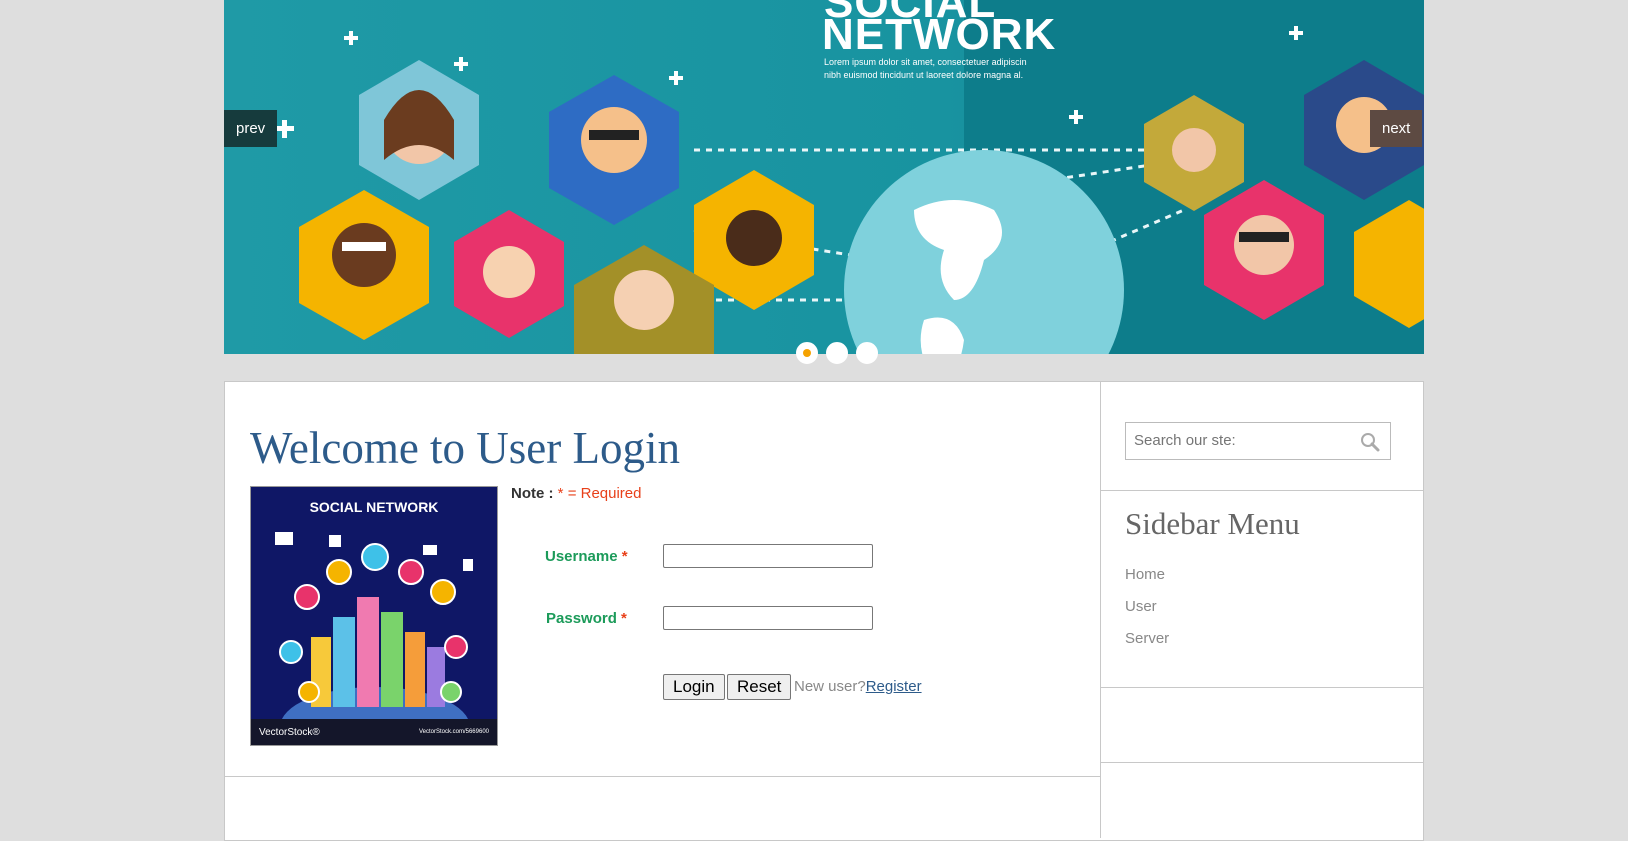 The width and height of the screenshot is (1628, 841). Describe the element at coordinates (694, 687) in the screenshot. I see `login-button: Login` at that location.